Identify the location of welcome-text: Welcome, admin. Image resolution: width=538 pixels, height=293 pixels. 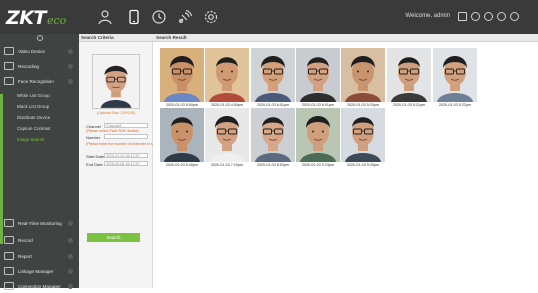
(427, 16).